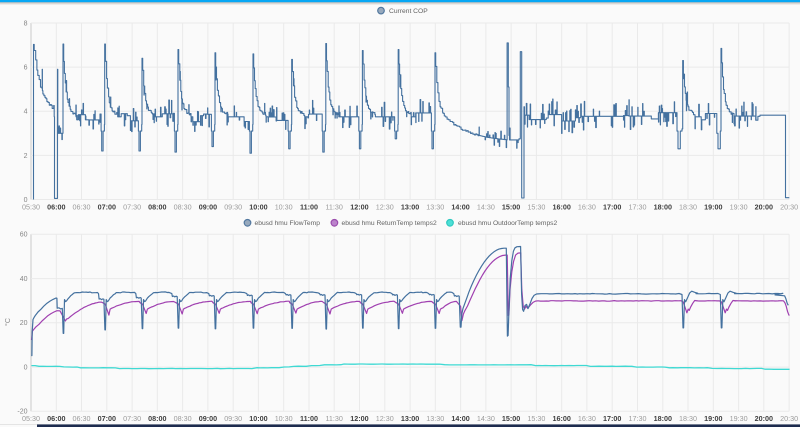 This screenshot has height=427, width=800. I want to click on svg-text: ebusd hmu FlowTemp, so click(288, 223).